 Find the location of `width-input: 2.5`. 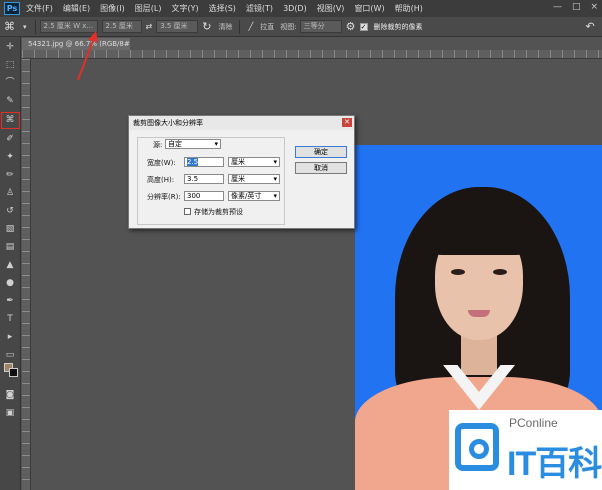

width-input: 2.5 is located at coordinates (204, 162).